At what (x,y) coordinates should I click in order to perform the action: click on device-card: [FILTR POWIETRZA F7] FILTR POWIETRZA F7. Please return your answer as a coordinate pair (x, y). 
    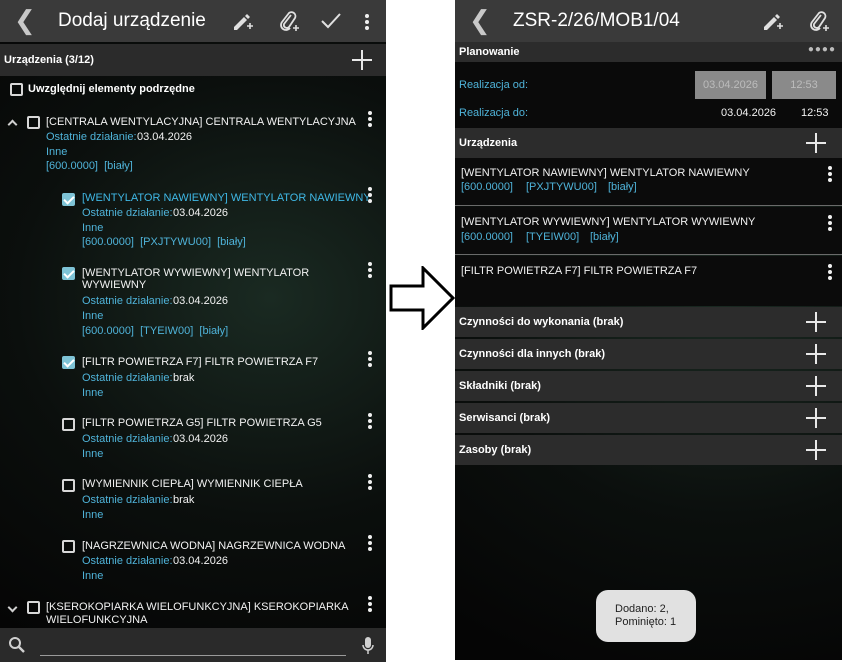
    Looking at the image, I should click on (648, 281).